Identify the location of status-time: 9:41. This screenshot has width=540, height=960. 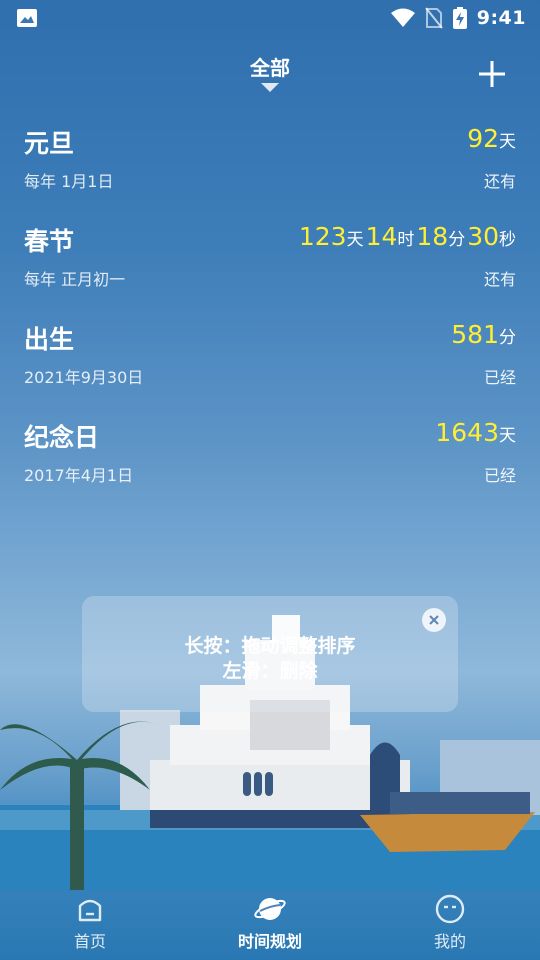
(501, 18).